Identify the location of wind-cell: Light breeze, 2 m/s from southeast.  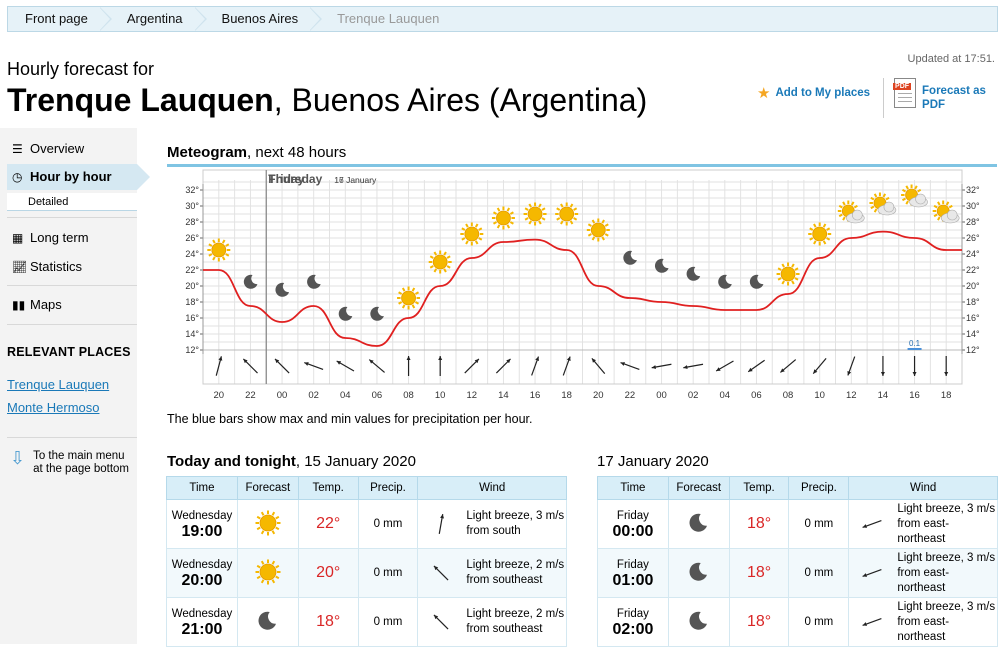
(492, 622).